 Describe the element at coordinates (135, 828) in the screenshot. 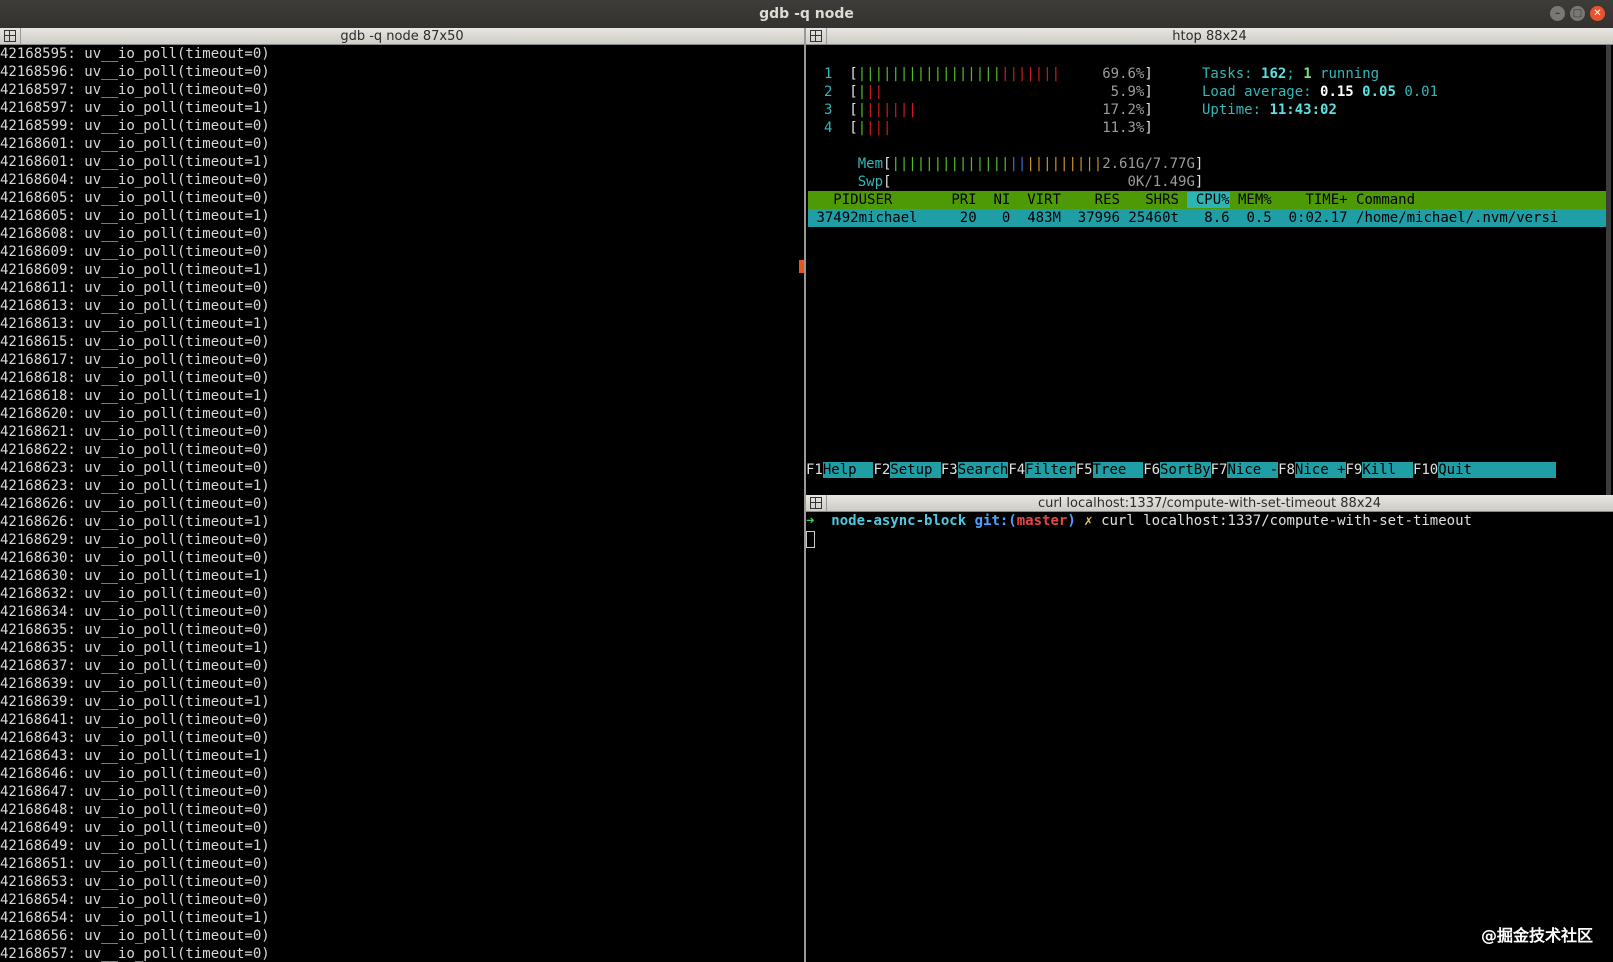

I see `gdb-output-line: 42168649: uv__io_poll(timeout=0)` at that location.